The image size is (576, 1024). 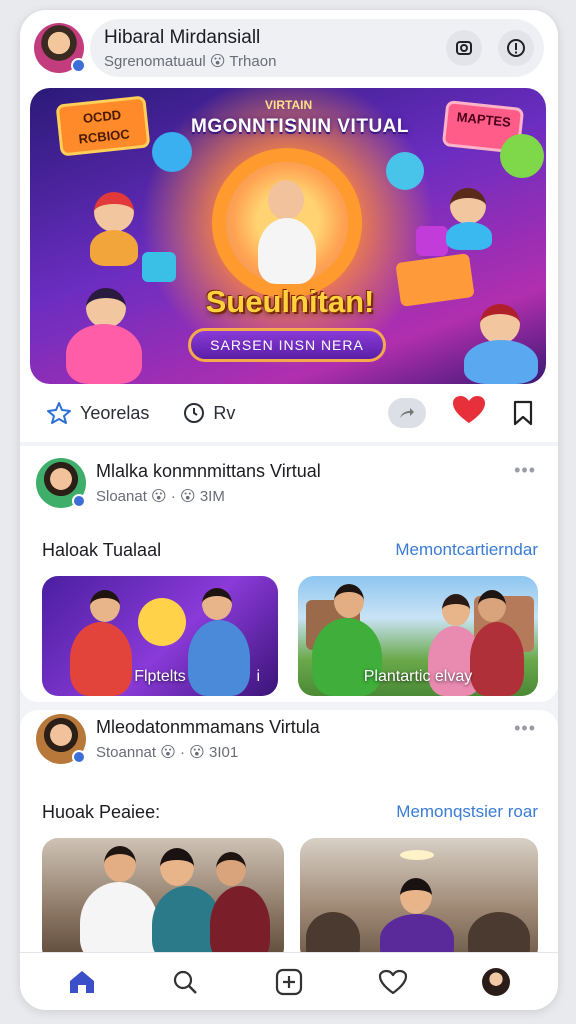 I want to click on hero-cta-button: SARSEN INSN NERA, so click(x=287, y=345).